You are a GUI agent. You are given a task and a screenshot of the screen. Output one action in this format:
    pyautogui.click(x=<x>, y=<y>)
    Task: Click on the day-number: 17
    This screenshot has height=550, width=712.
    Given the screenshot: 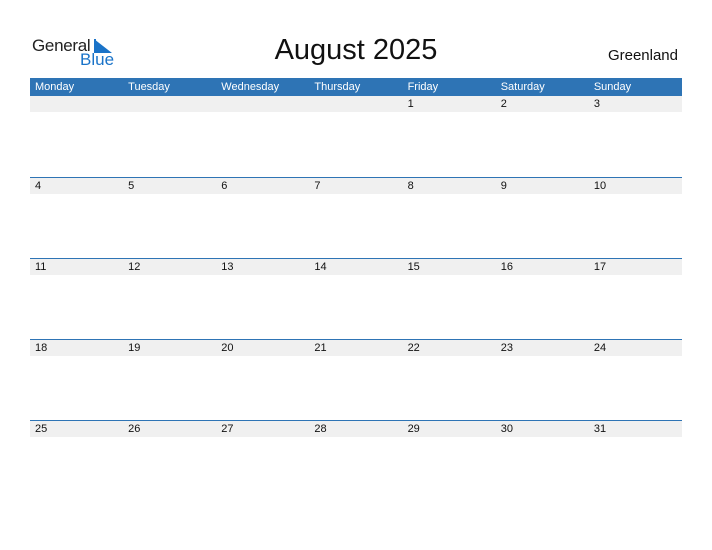 What is the action you would take?
    pyautogui.click(x=600, y=267)
    